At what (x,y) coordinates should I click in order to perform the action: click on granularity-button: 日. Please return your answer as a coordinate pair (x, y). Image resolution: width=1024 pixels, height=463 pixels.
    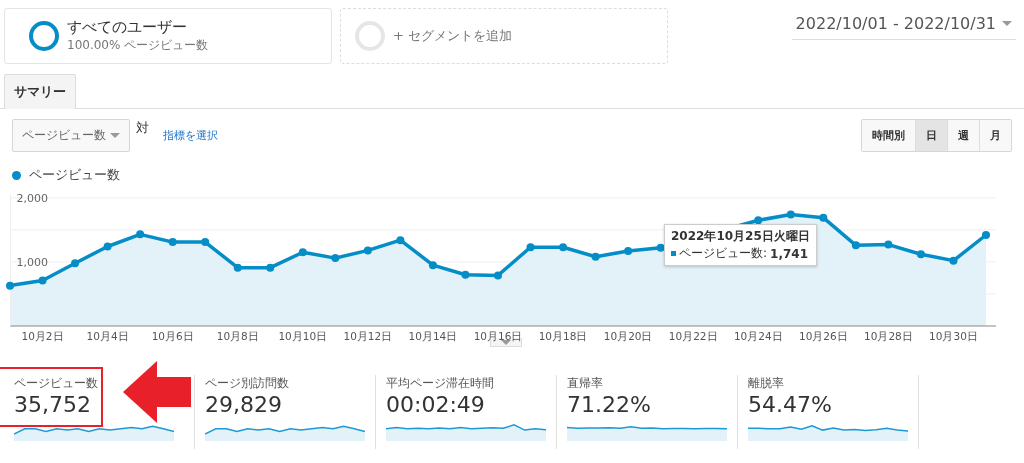
    Looking at the image, I should click on (931, 135).